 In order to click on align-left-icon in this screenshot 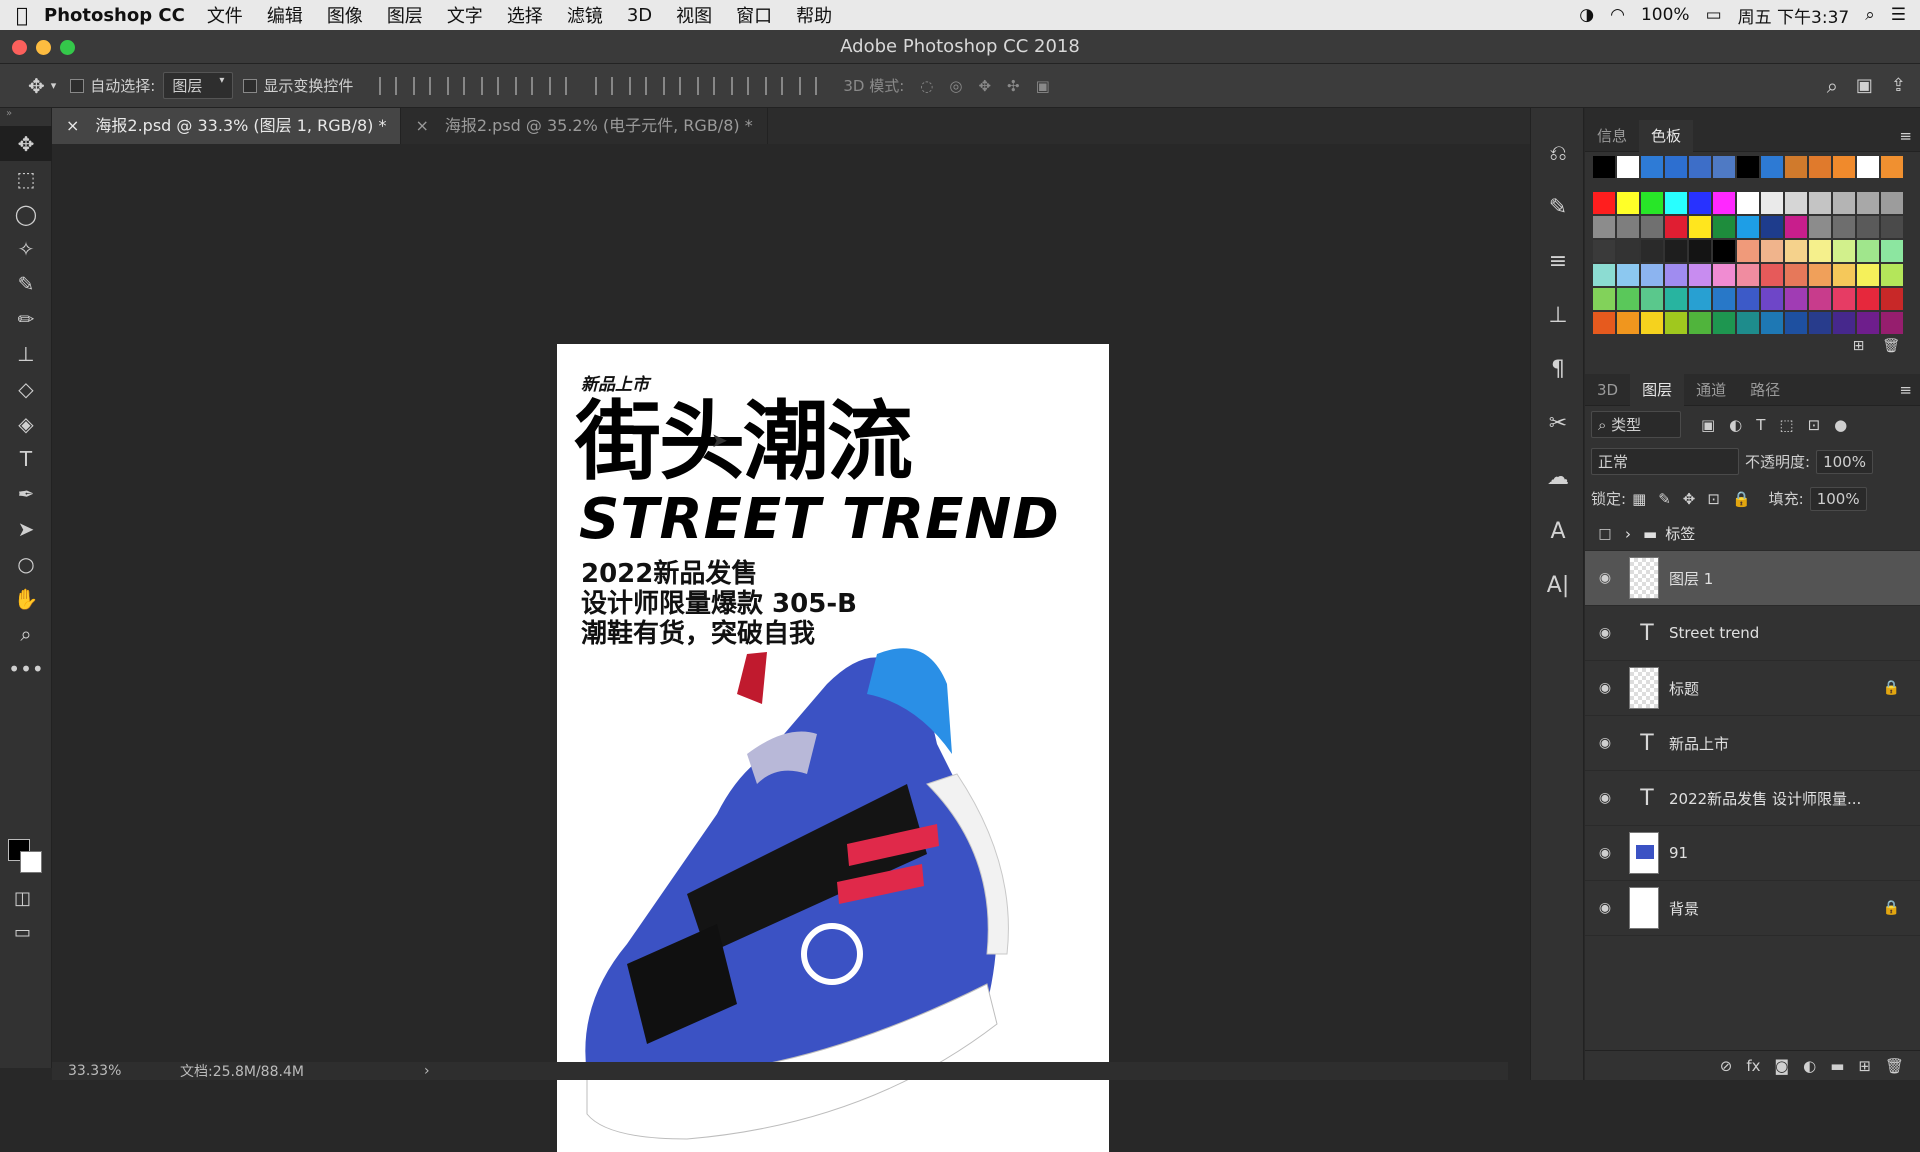, I will do `click(490, 85)`.